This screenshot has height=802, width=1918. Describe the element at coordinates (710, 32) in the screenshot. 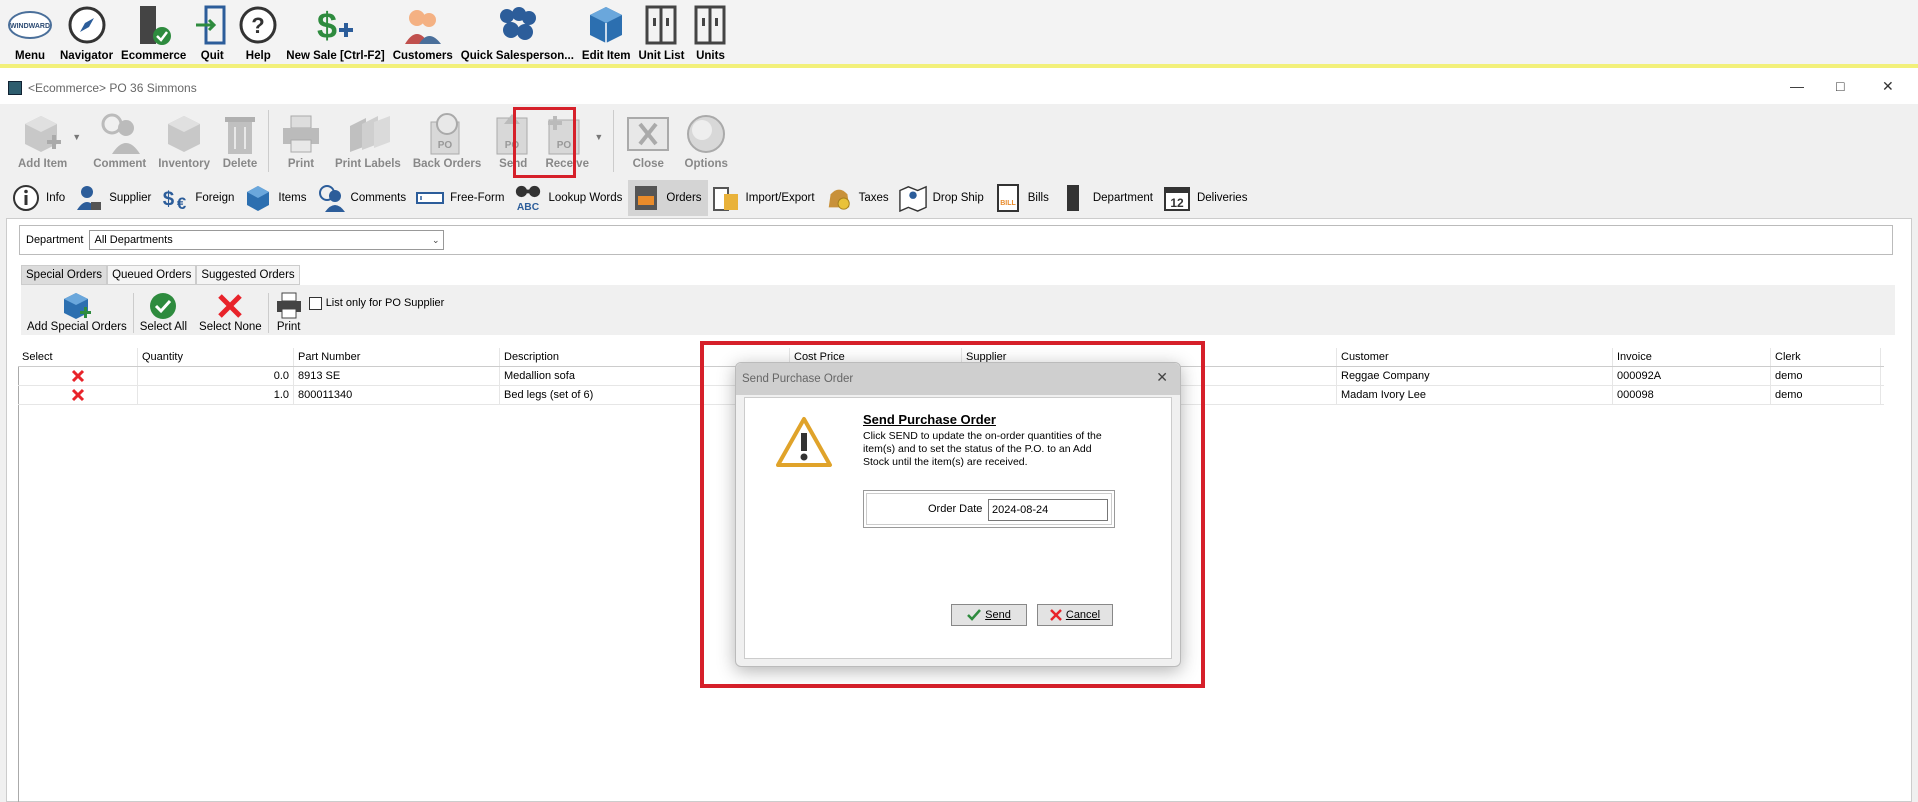

I see `units-button: Units` at that location.